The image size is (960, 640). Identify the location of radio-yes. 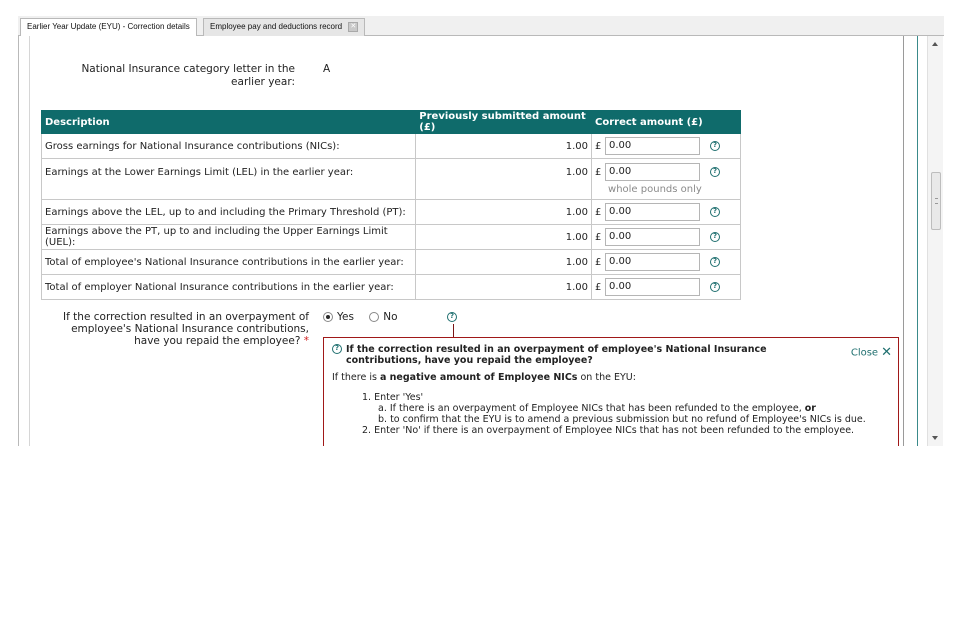
(328, 317).